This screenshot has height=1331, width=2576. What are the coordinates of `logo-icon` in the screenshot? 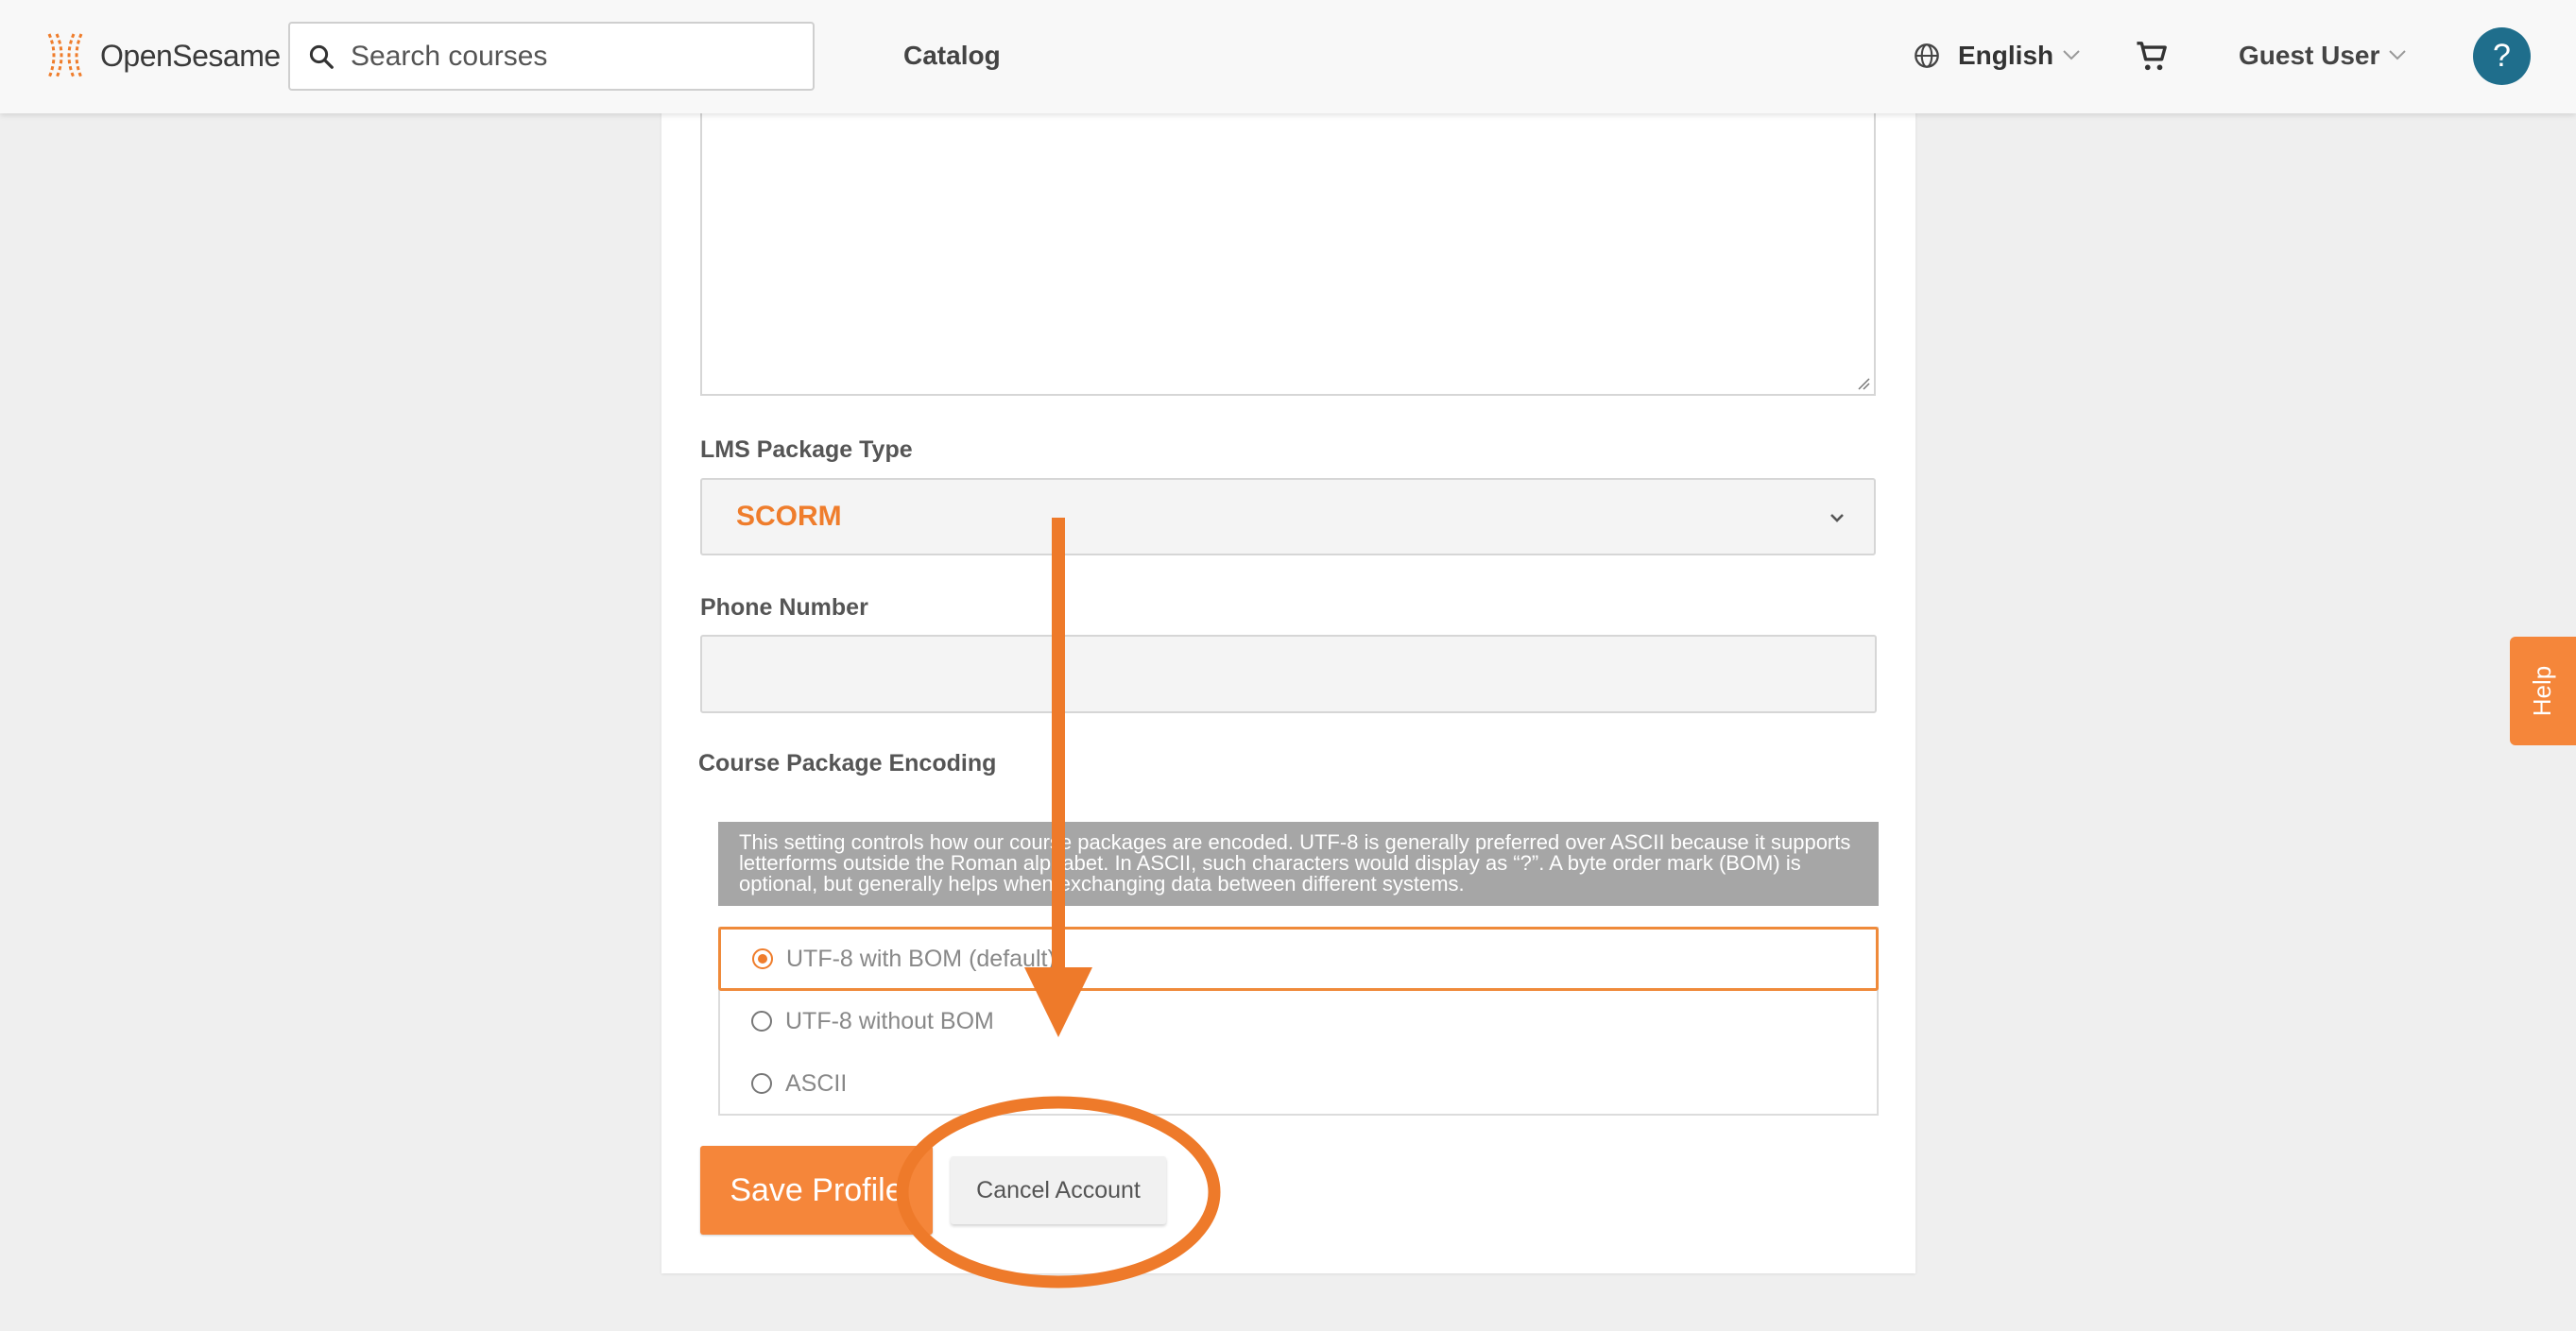 It's located at (65, 55).